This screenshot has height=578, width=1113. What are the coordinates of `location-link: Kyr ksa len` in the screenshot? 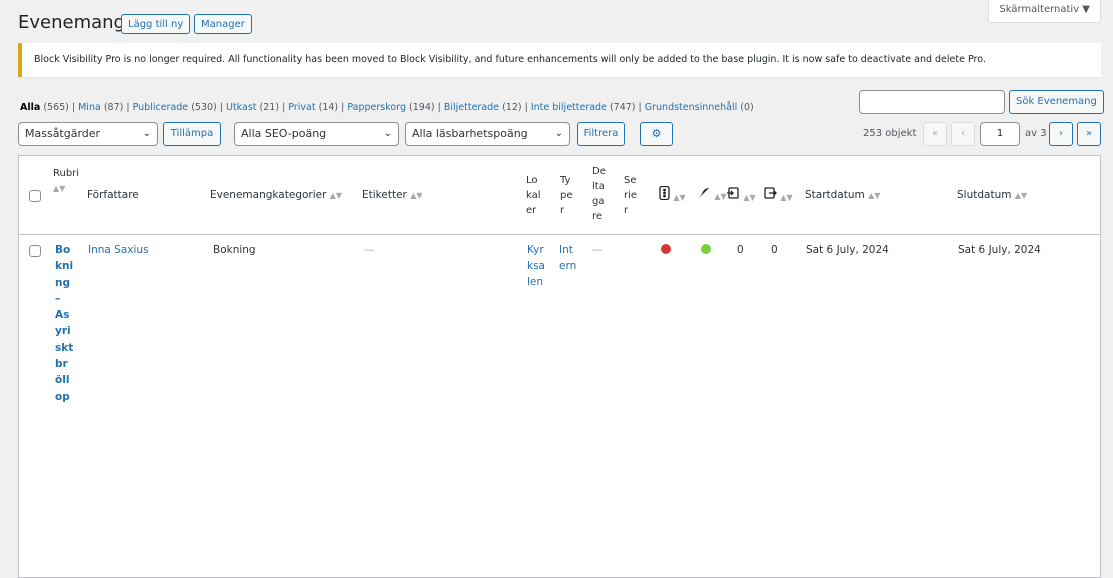 It's located at (536, 266).